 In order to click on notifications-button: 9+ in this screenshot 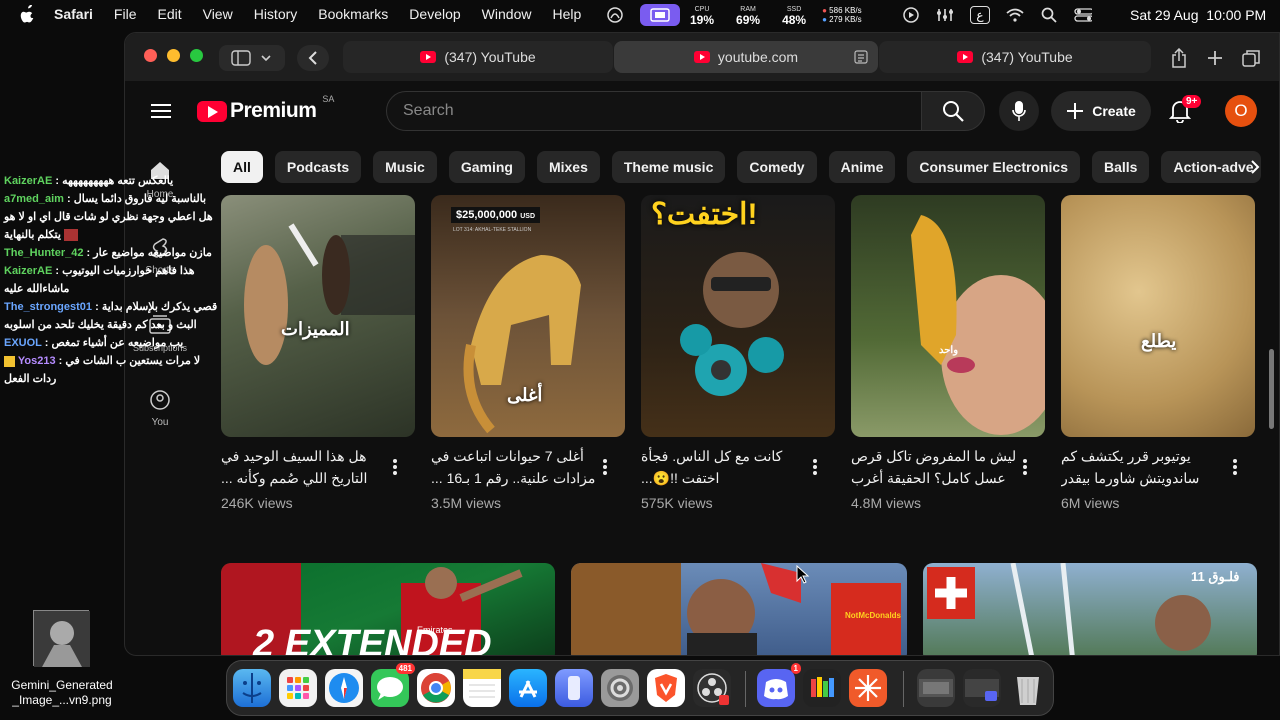, I will do `click(1185, 110)`.